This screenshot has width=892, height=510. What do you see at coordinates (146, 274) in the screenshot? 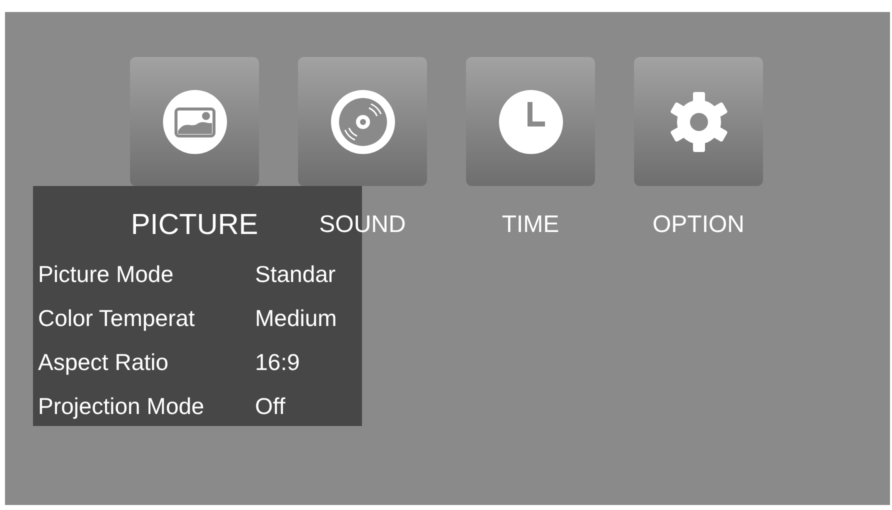
I see `setting-label: Picture Mode` at bounding box center [146, 274].